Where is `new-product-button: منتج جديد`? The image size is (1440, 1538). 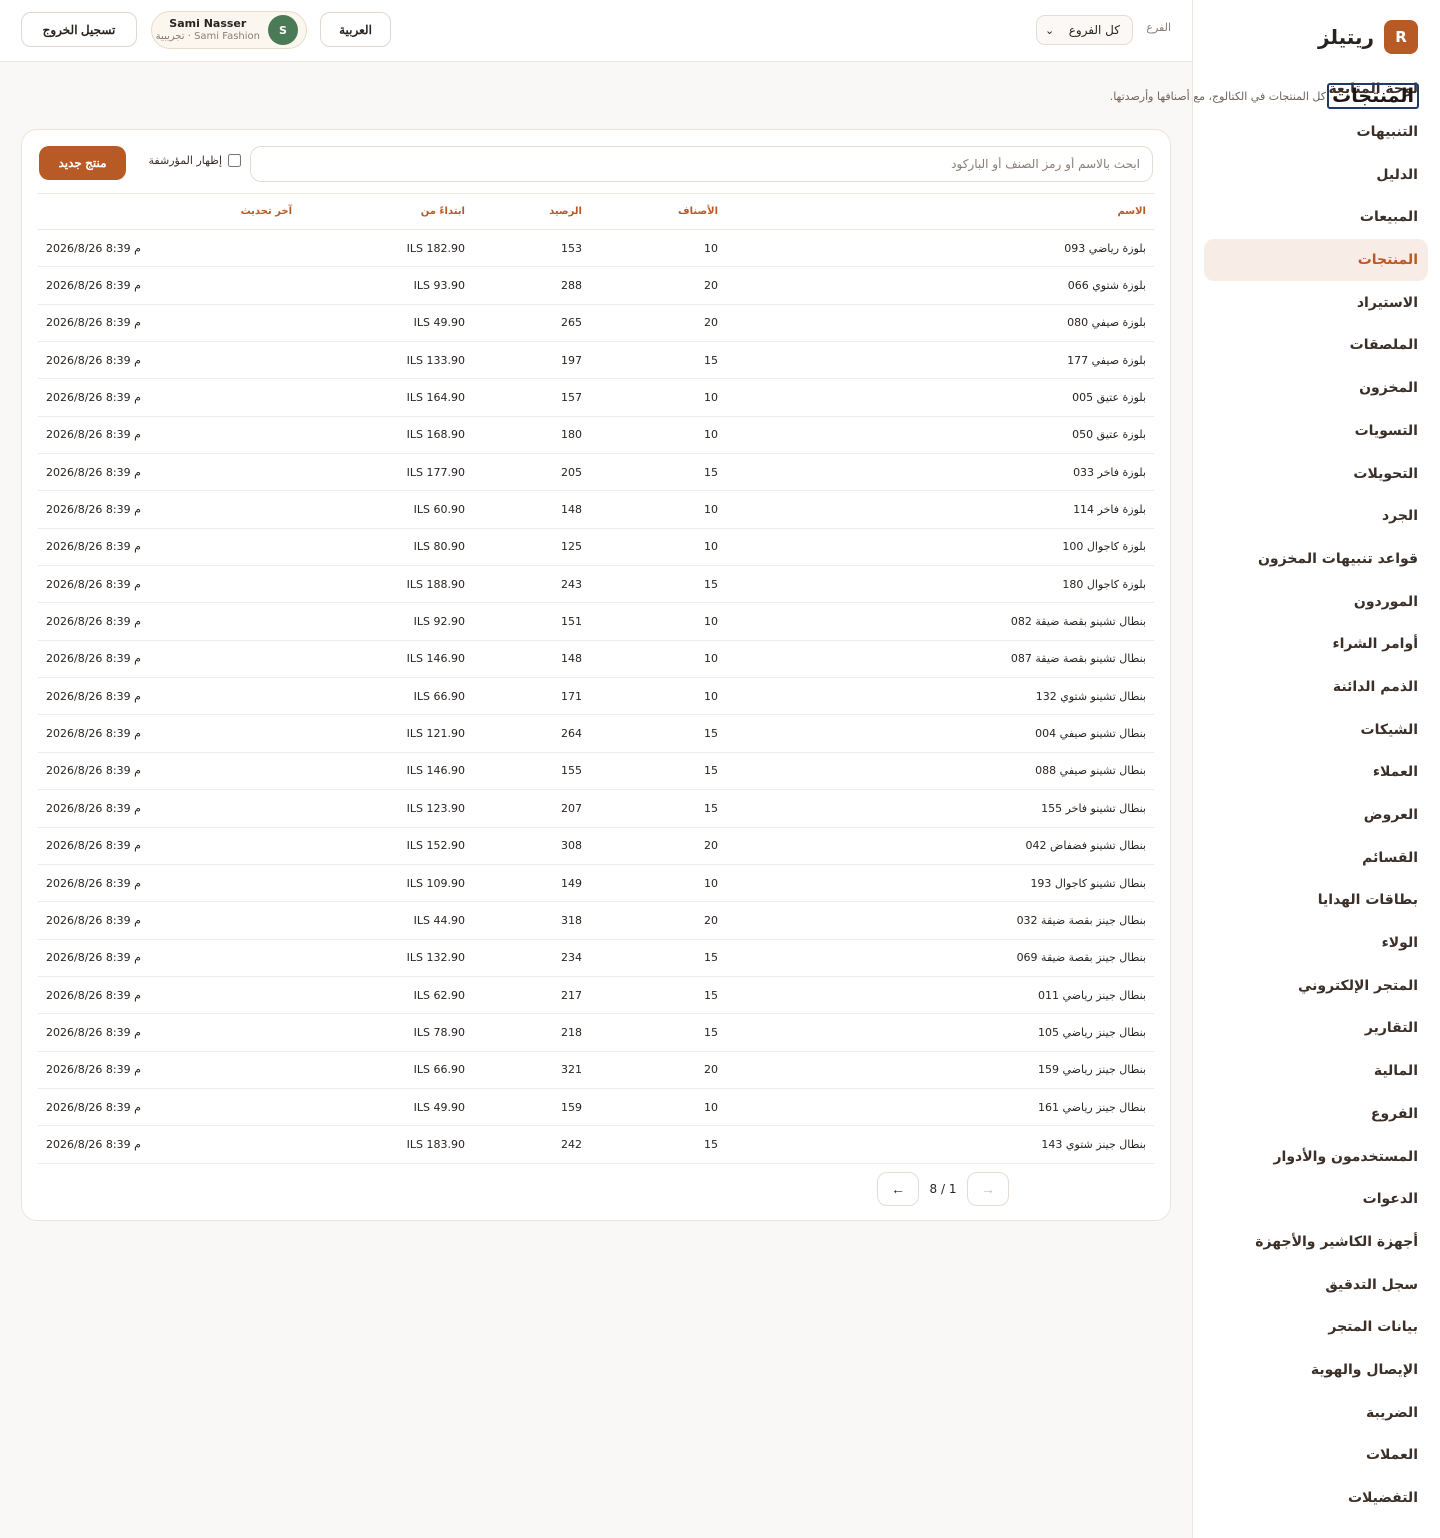
new-product-button: منتج جديد is located at coordinates (82, 163).